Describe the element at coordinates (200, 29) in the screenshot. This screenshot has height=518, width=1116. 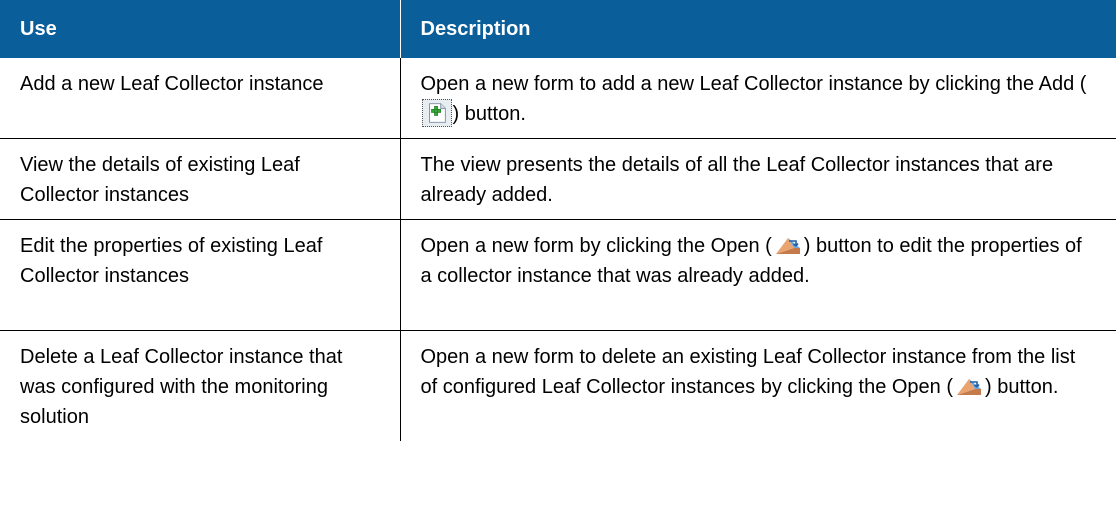
I see `column-header-use: Use` at that location.